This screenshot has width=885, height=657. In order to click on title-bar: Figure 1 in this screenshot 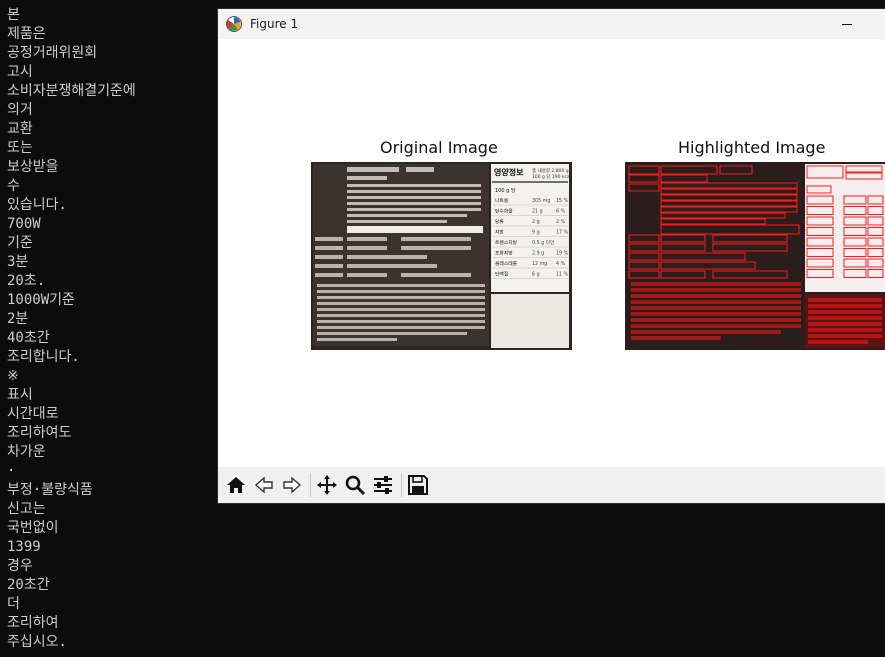, I will do `click(551, 24)`.